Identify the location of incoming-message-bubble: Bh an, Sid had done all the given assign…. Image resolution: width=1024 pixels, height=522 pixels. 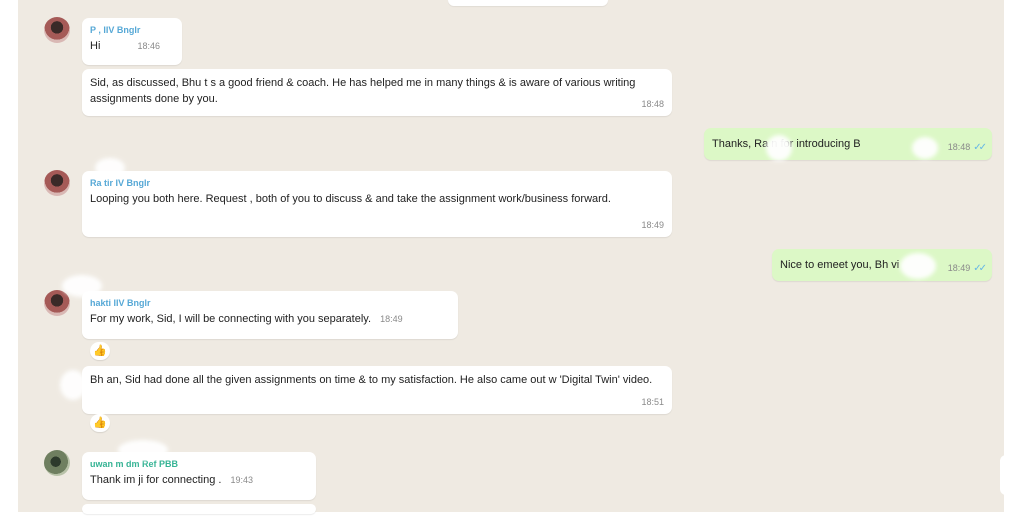
(377, 390).